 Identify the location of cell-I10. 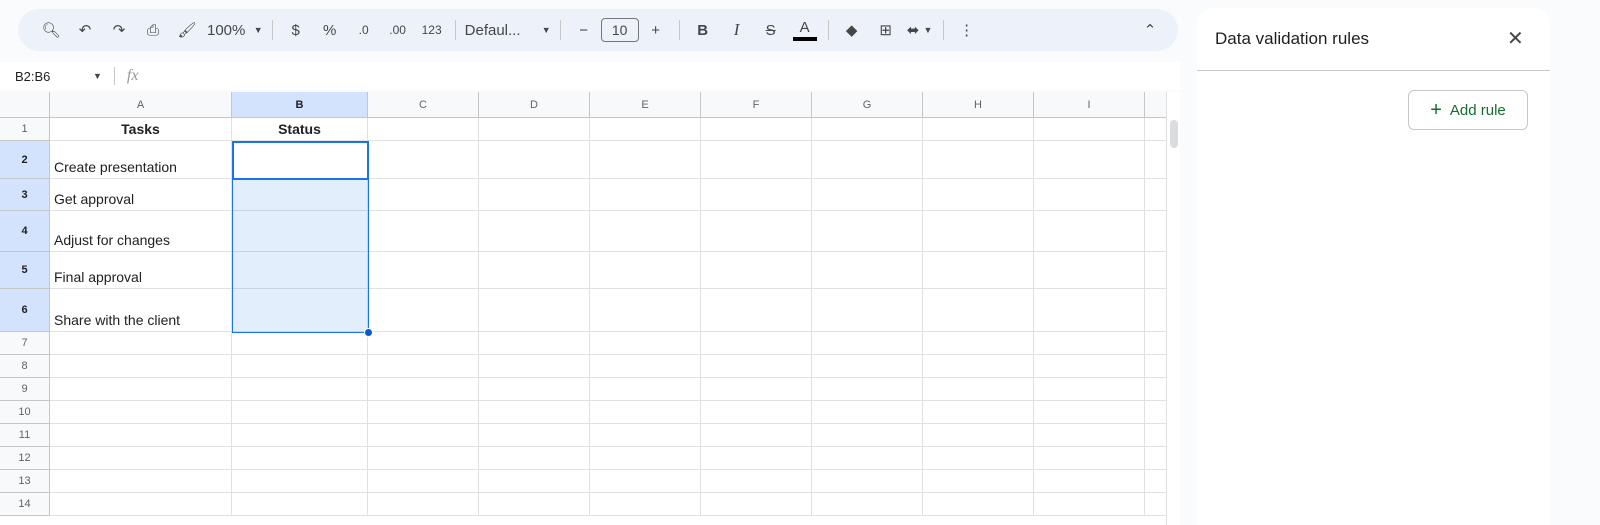
(1089, 412).